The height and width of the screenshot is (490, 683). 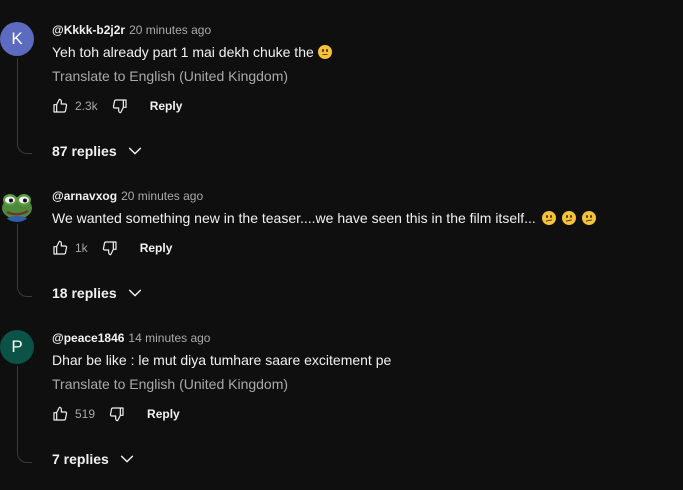 I want to click on replies-toggle: 18 replies, so click(x=97, y=293).